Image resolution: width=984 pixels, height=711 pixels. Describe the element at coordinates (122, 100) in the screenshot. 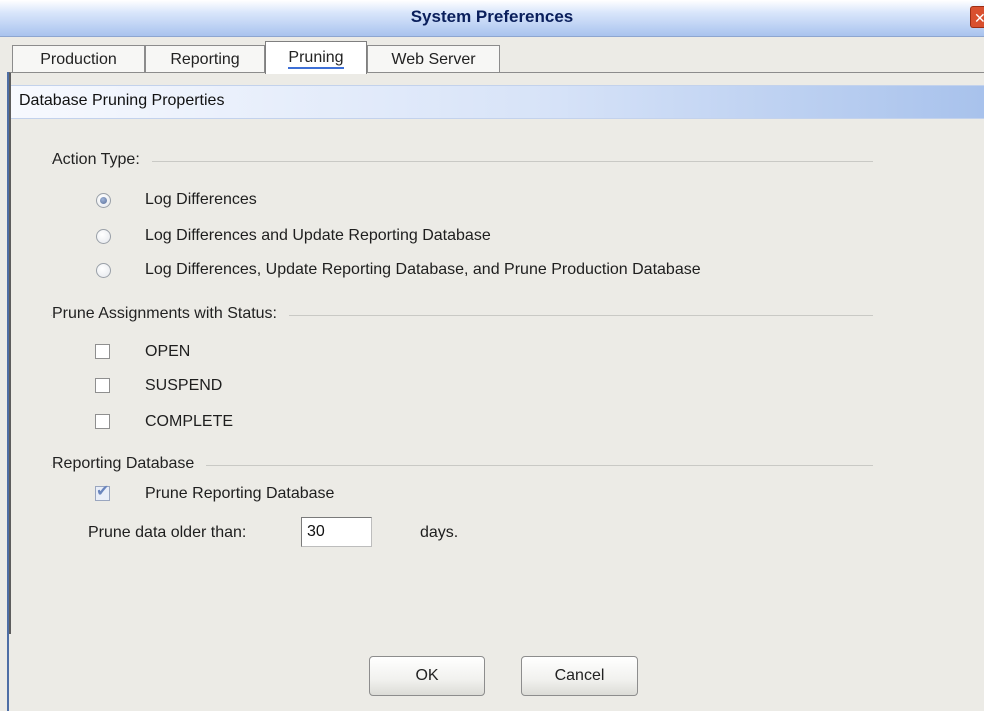

I see `panel-title: Database Pruning Properties` at that location.